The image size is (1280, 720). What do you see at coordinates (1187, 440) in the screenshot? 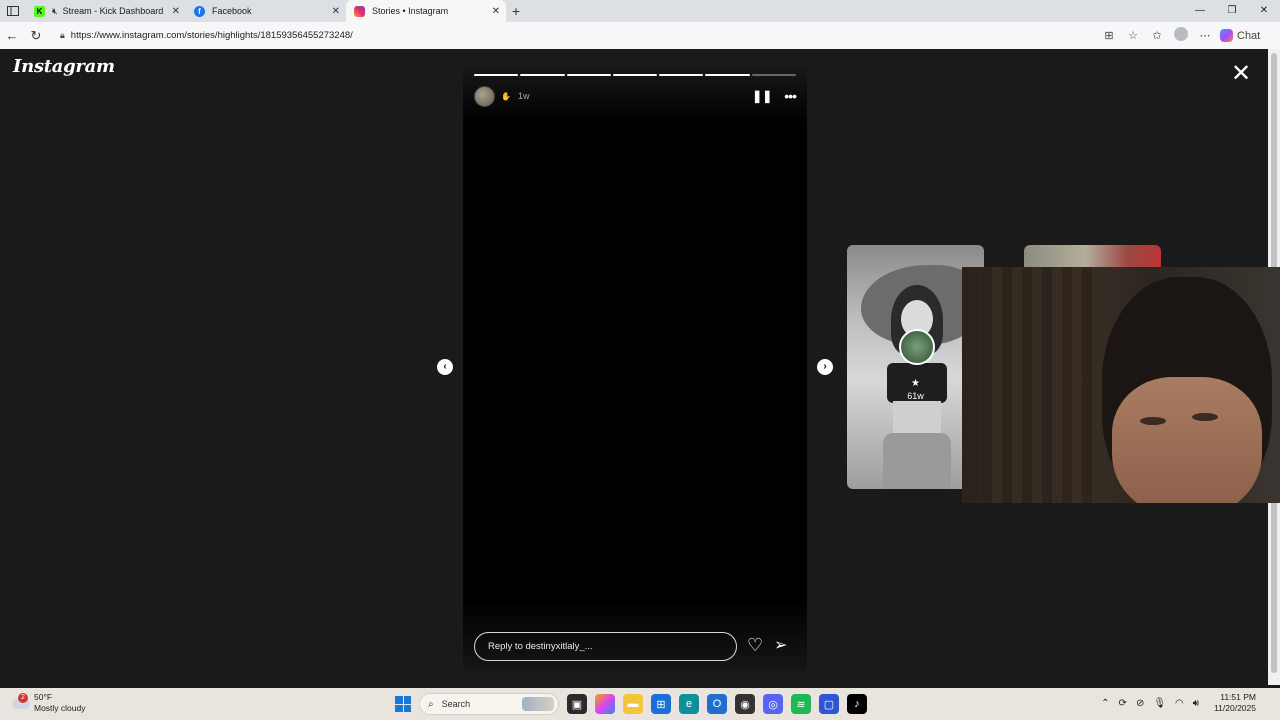
I see `webcam-face` at bounding box center [1187, 440].